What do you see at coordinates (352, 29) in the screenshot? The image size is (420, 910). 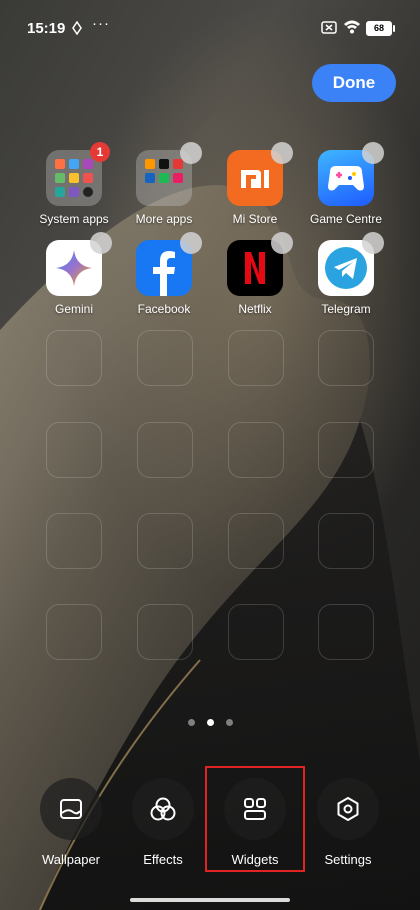 I see `wifi-icon` at bounding box center [352, 29].